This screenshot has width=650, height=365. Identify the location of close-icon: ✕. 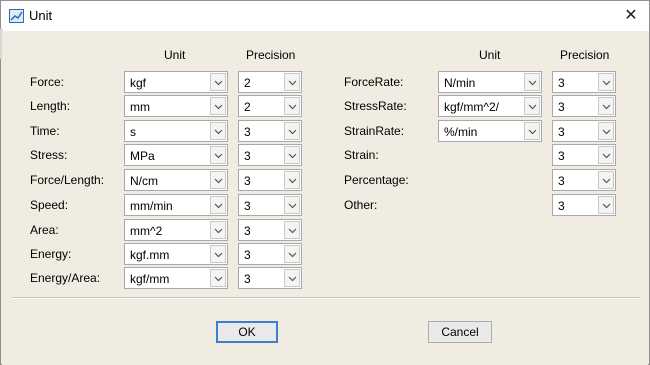
(631, 15).